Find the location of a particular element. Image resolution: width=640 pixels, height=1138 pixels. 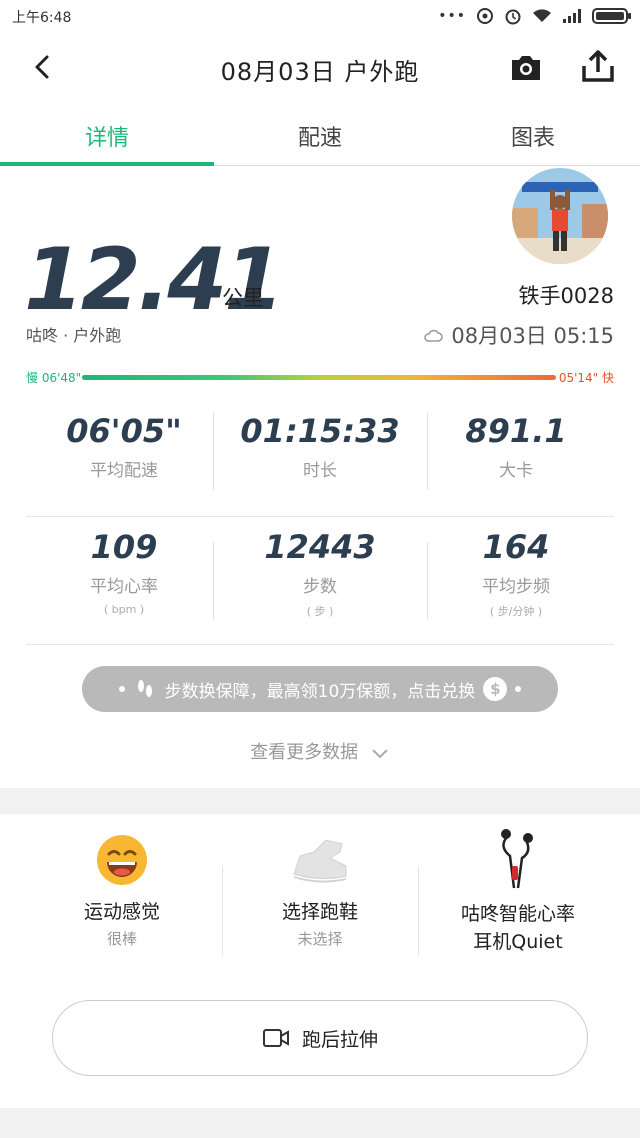

dollar-icon: $ is located at coordinates (495, 689).